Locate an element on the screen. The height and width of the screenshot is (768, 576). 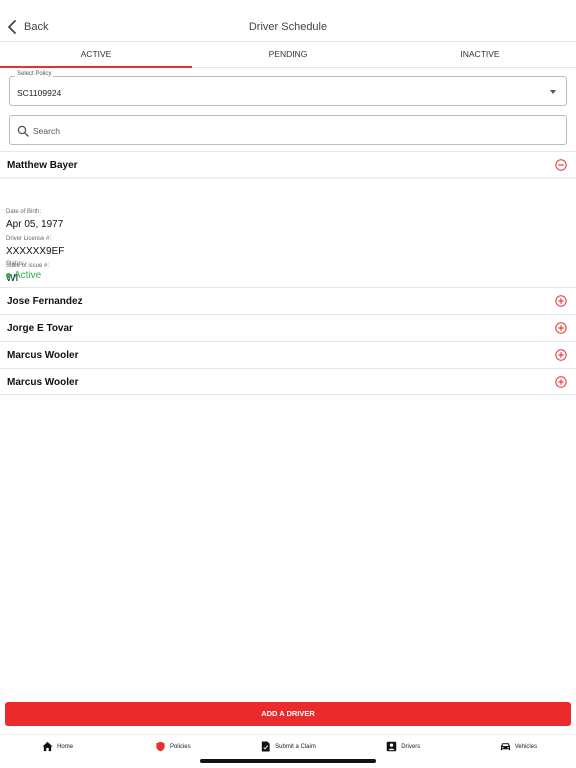
page-title: Driver Schedule is located at coordinates (288, 27).